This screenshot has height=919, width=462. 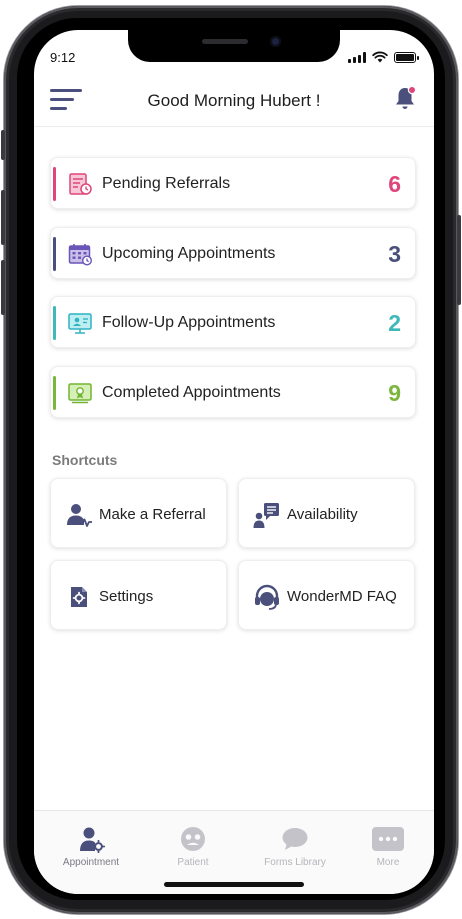 What do you see at coordinates (405, 98) in the screenshot?
I see `notification-bell-icon` at bounding box center [405, 98].